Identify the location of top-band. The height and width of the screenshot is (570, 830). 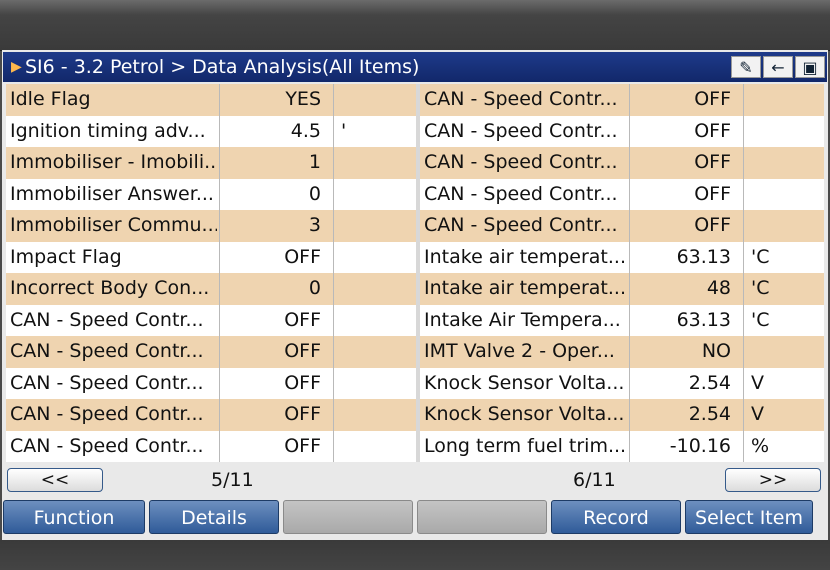
(415, 25).